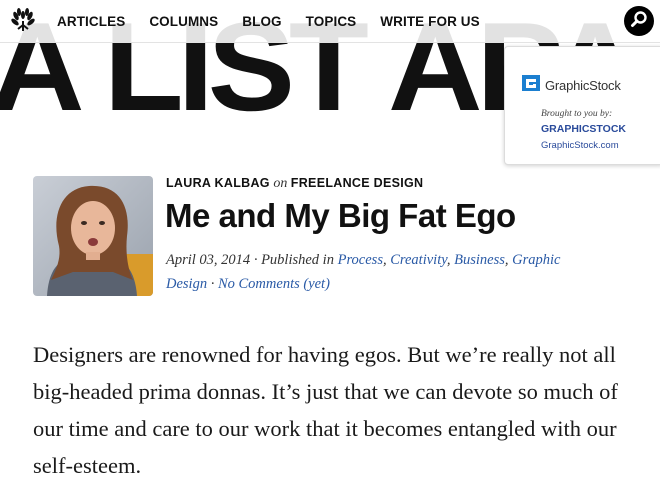  I want to click on publish-date: April 03, 2014, so click(208, 260).